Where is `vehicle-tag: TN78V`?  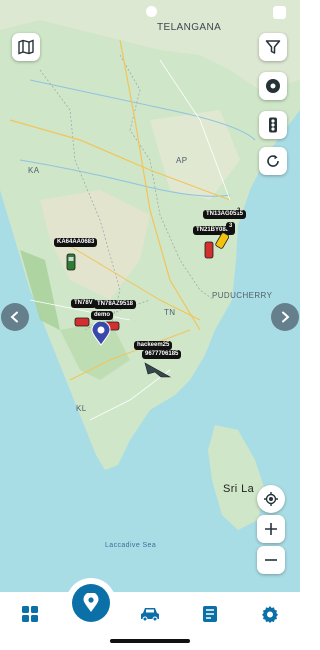 vehicle-tag: TN78V is located at coordinates (83, 303).